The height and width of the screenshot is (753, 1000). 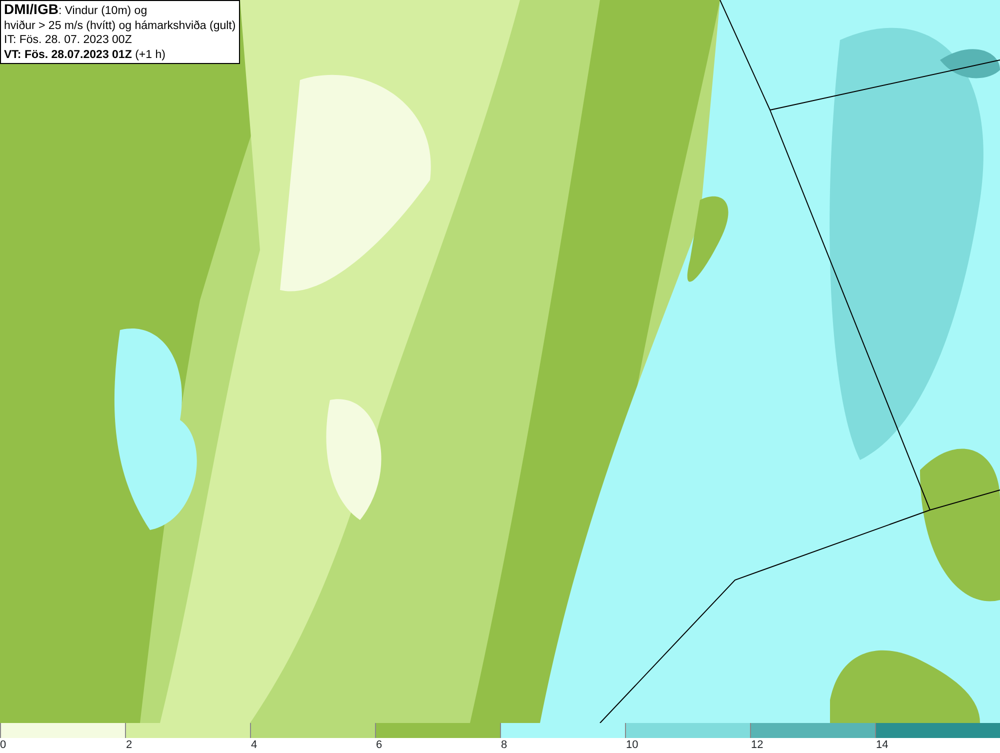 I want to click on legend-tick-label: 0, so click(x=3, y=745).